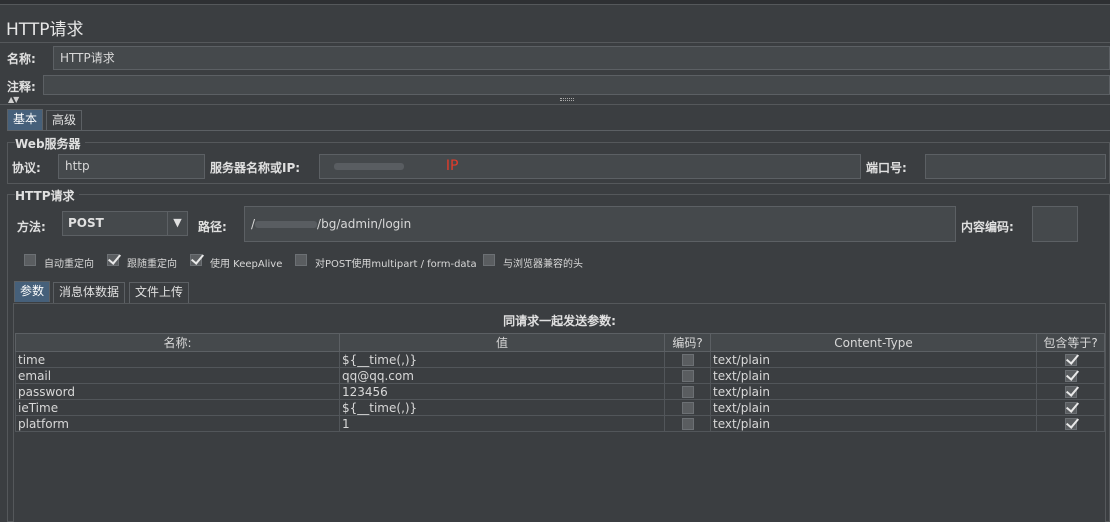  What do you see at coordinates (502, 375) in the screenshot?
I see `param-value: qq@qq.com` at bounding box center [502, 375].